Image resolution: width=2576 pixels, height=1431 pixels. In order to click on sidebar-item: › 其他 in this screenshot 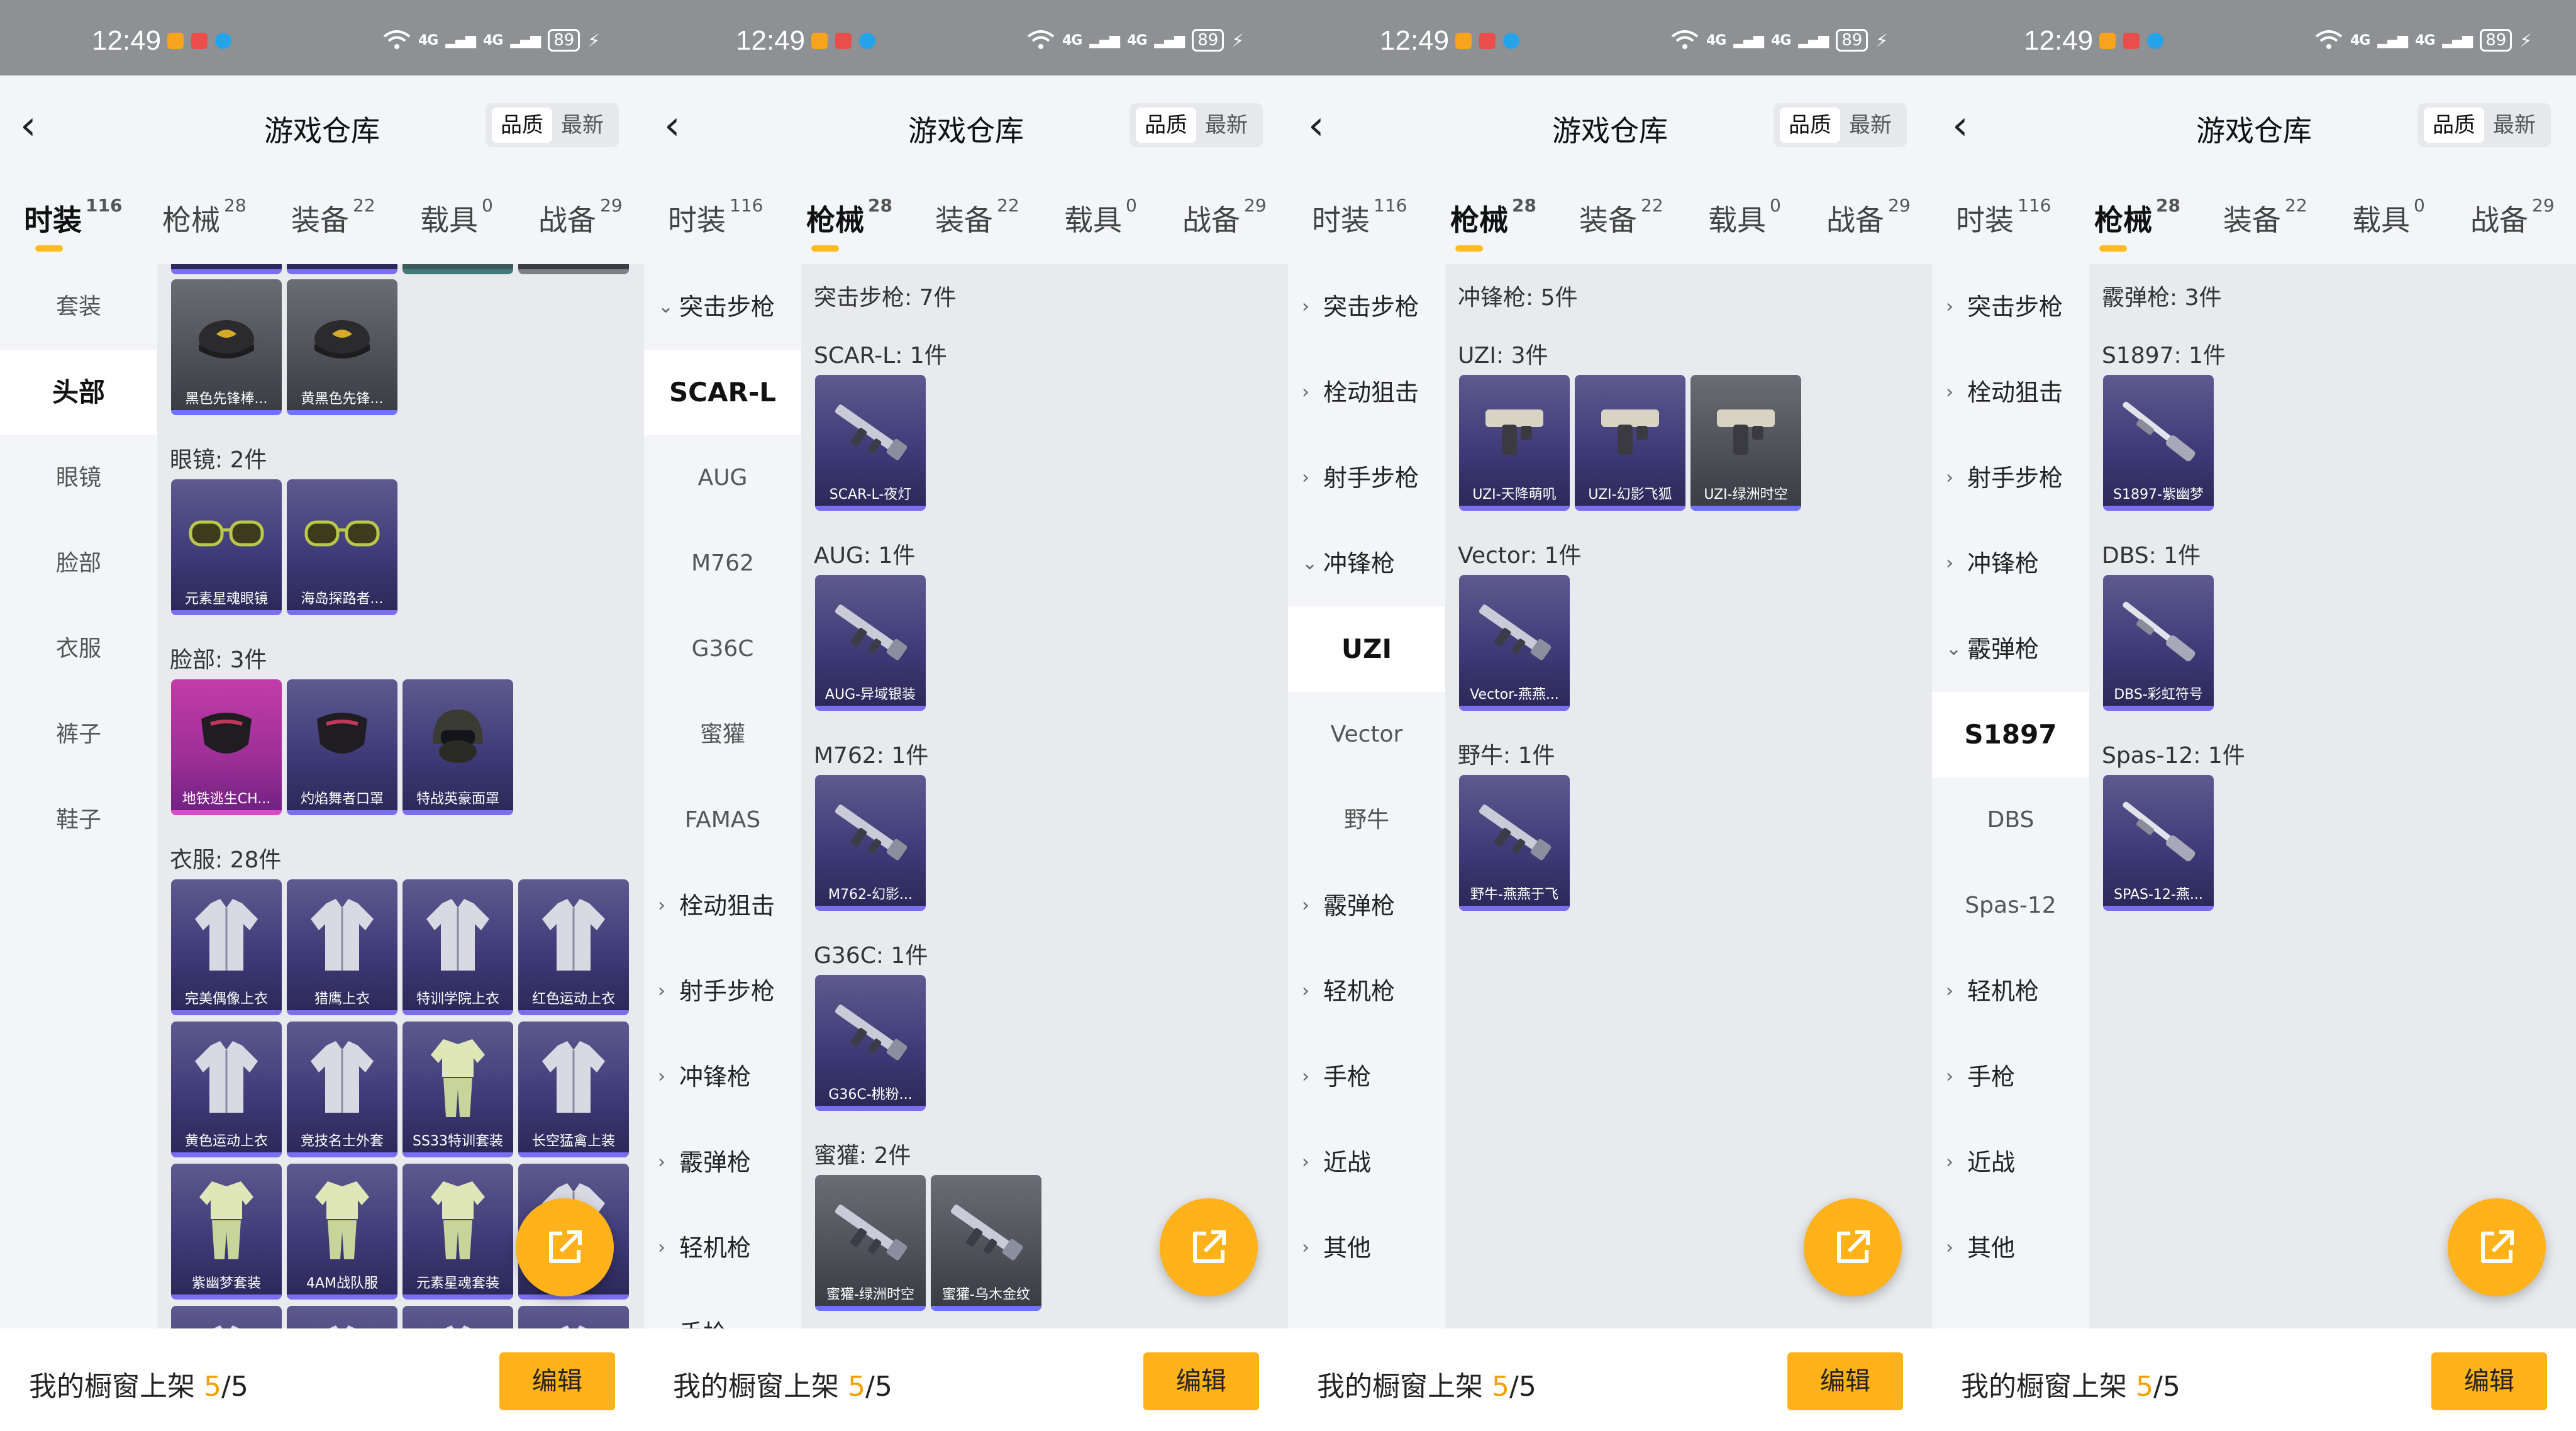, I will do `click(2010, 1248)`.